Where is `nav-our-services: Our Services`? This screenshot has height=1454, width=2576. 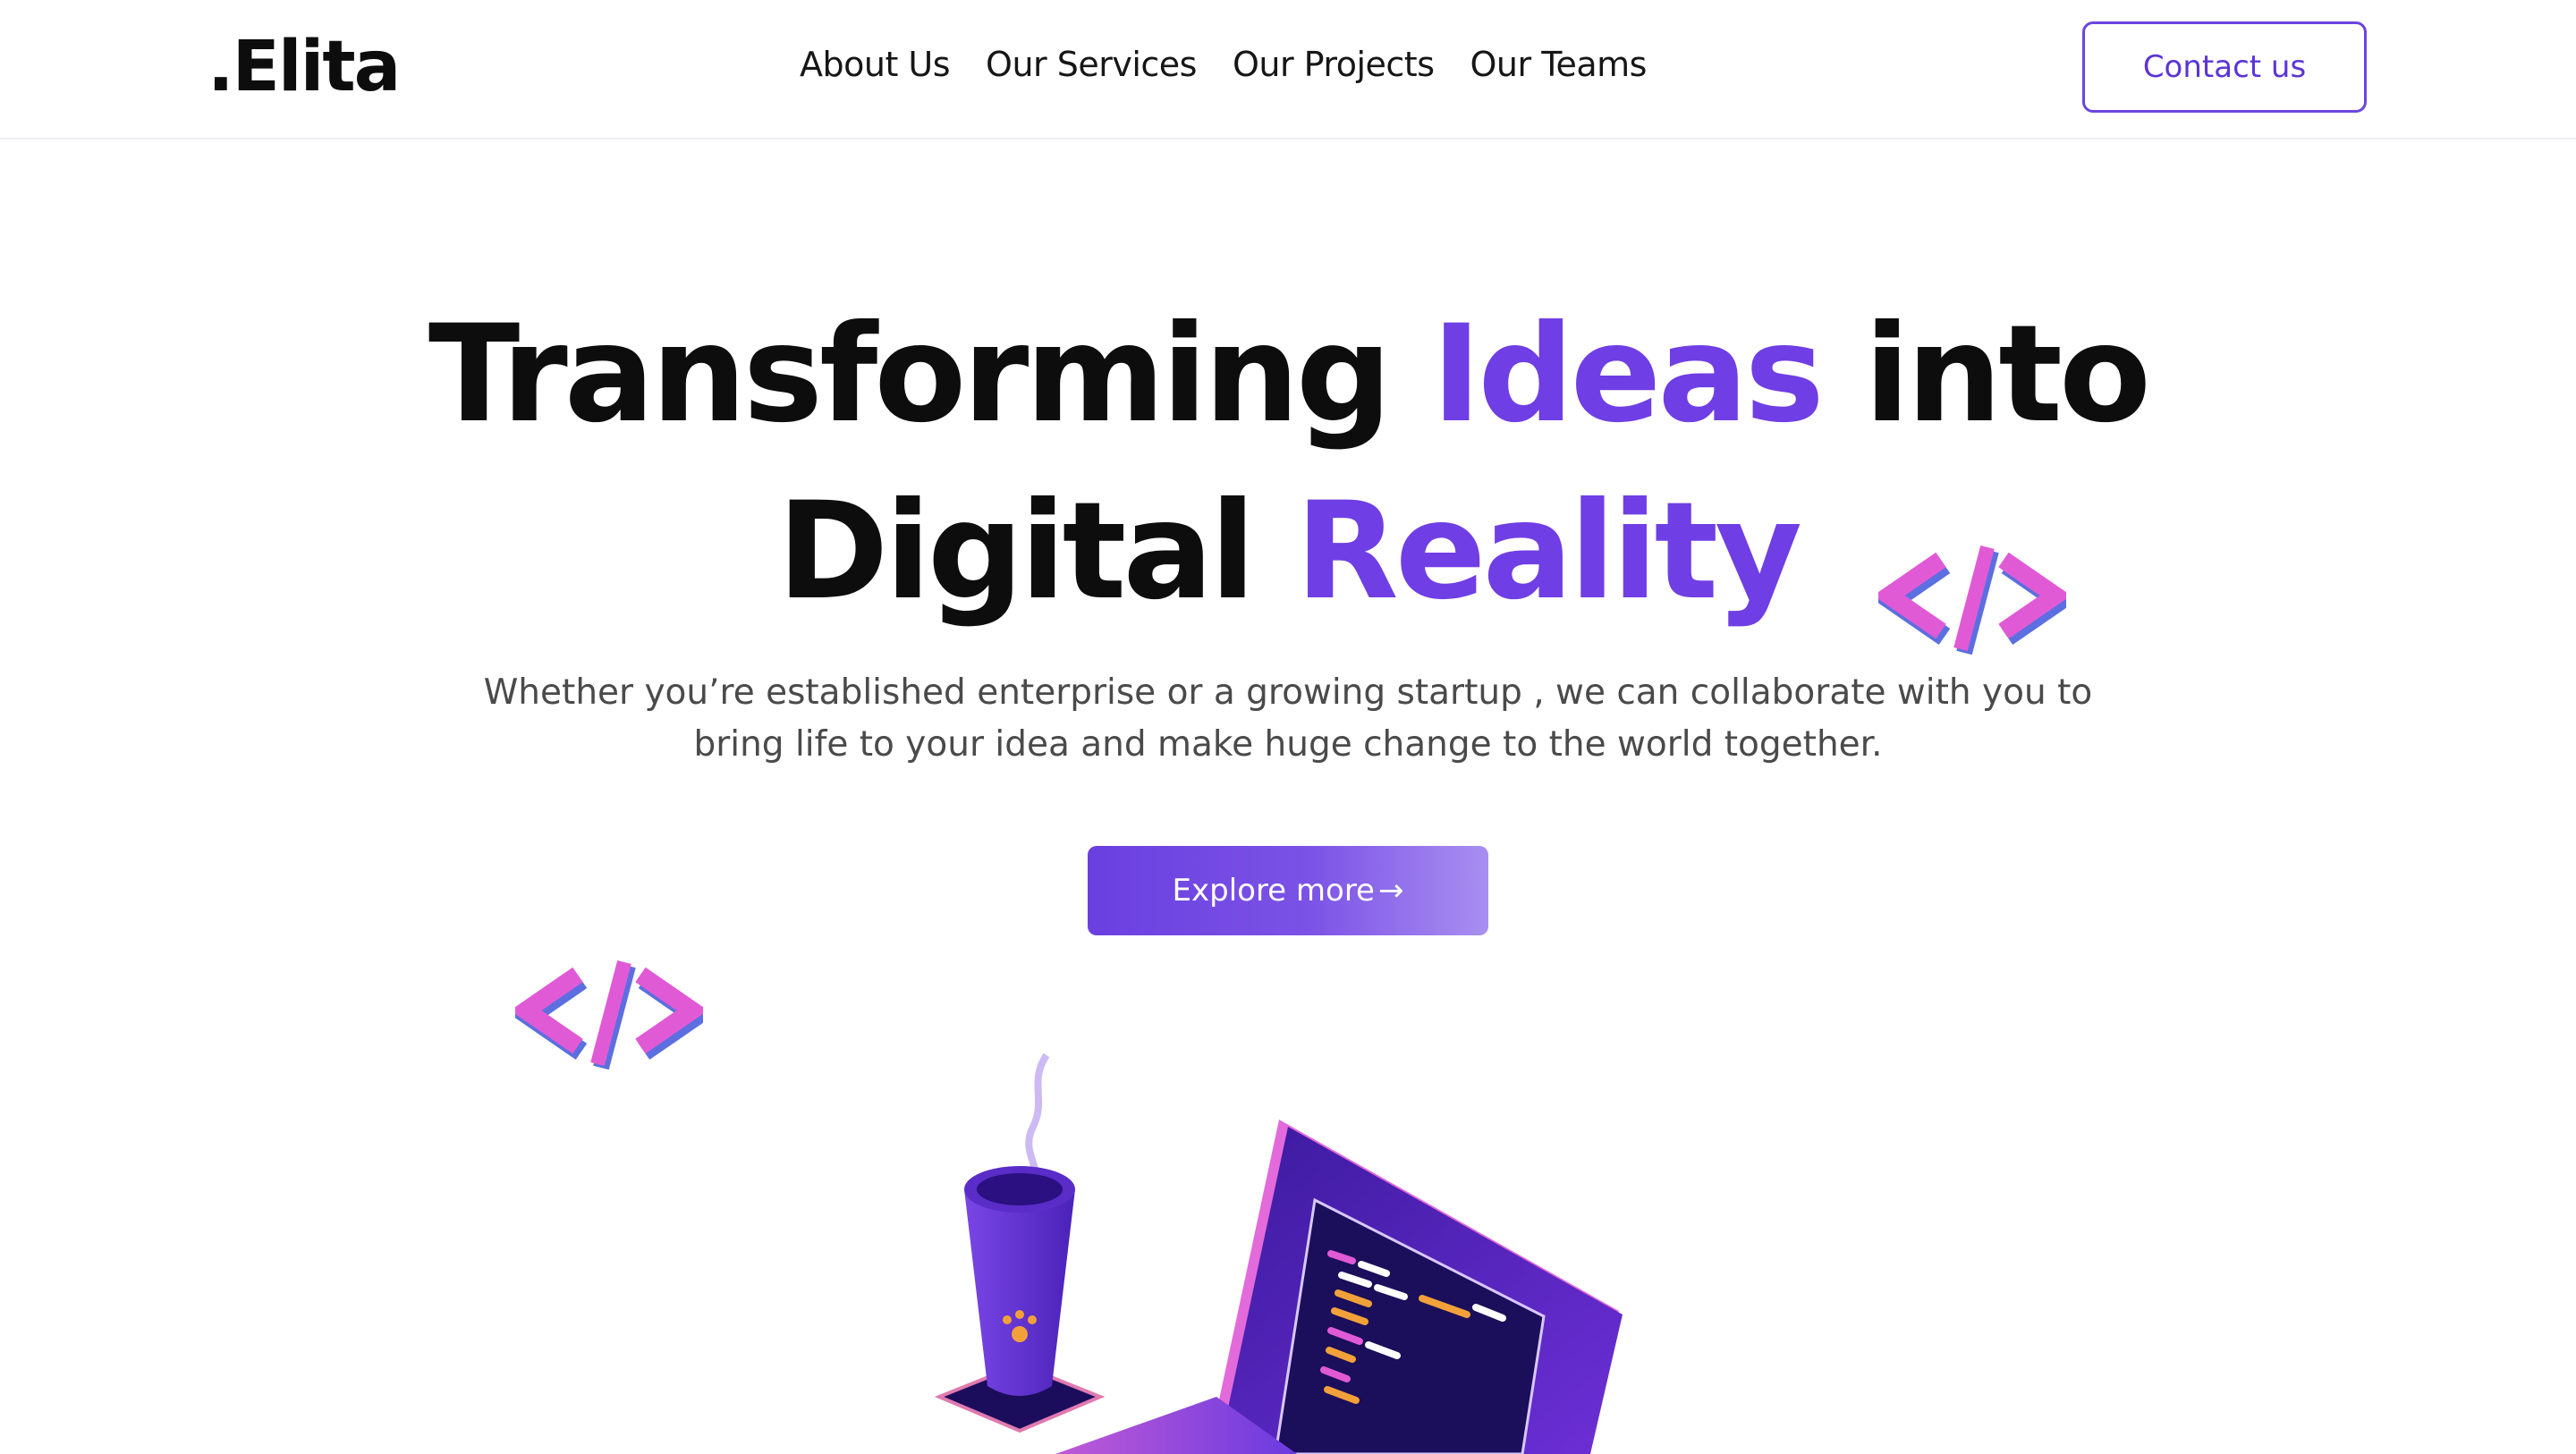
nav-our-services: Our Services is located at coordinates (1091, 64).